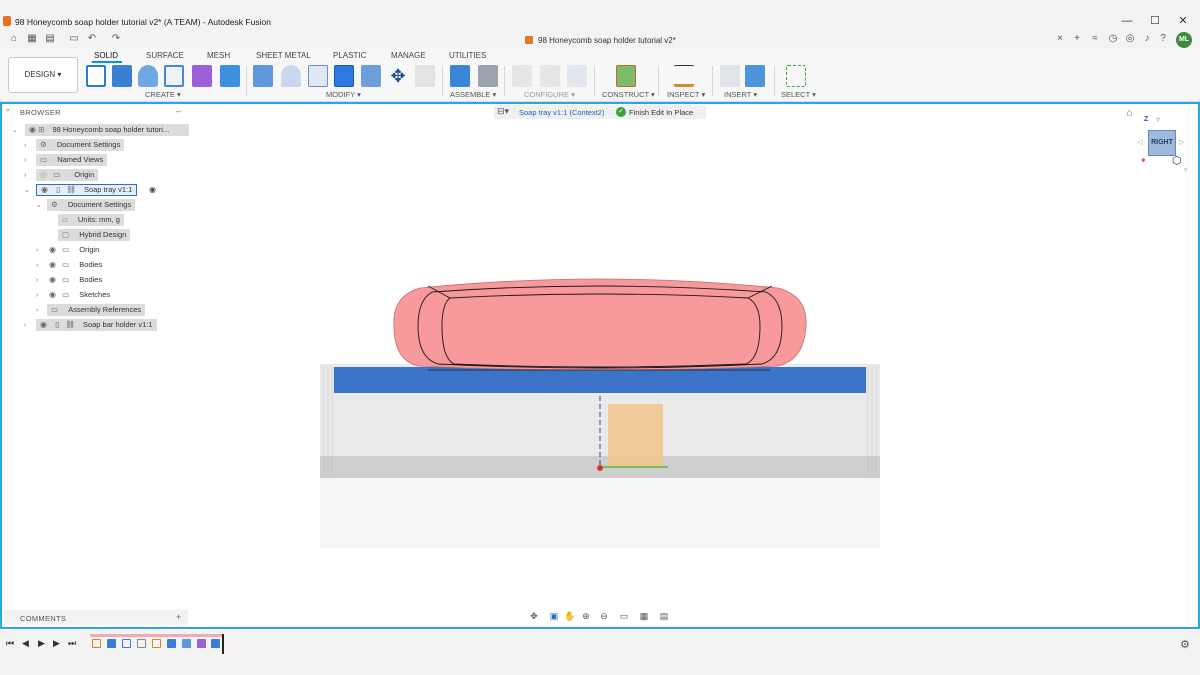 The image size is (1200, 675). What do you see at coordinates (122, 76) in the screenshot?
I see `extrude-icon` at bounding box center [122, 76].